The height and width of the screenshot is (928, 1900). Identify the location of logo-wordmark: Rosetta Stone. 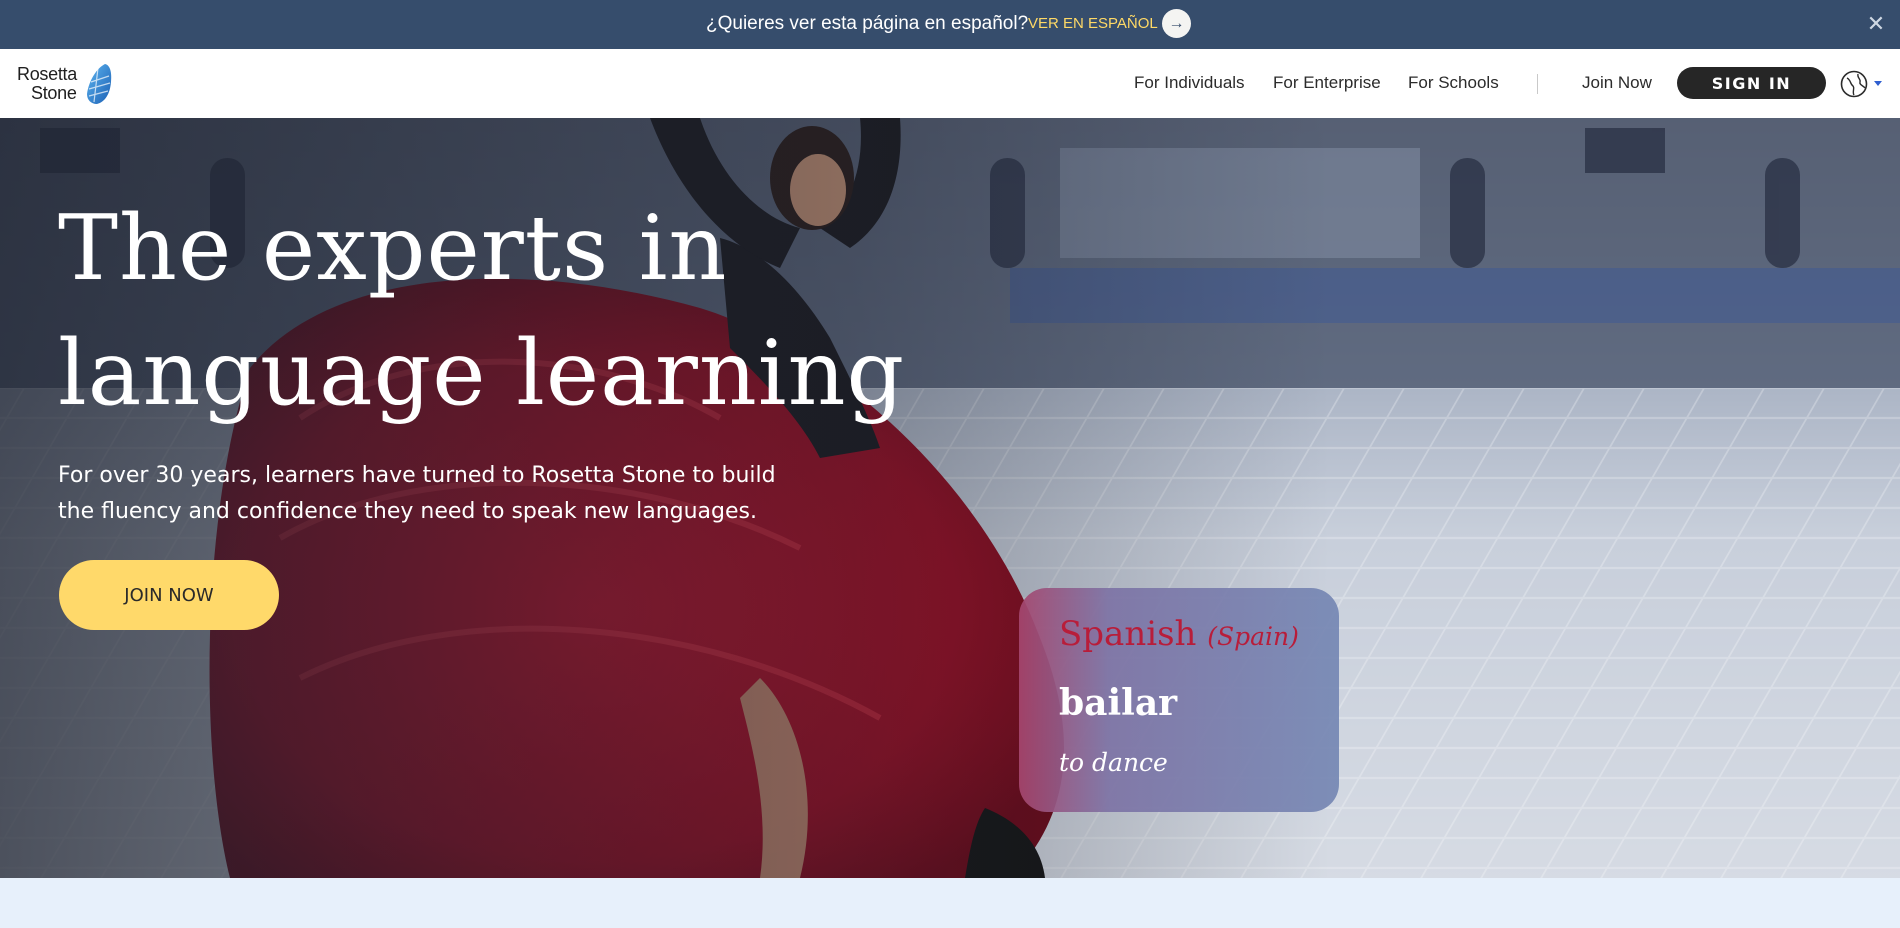
(47, 84).